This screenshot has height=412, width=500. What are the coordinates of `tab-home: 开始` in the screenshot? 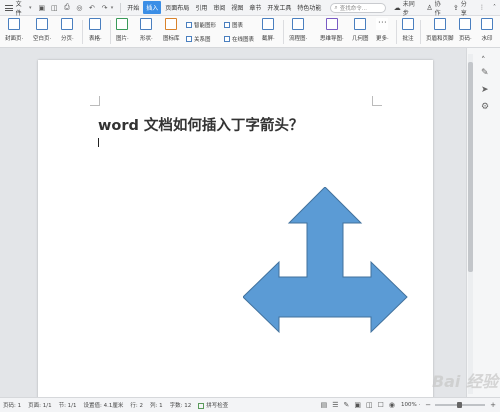 It's located at (133, 7).